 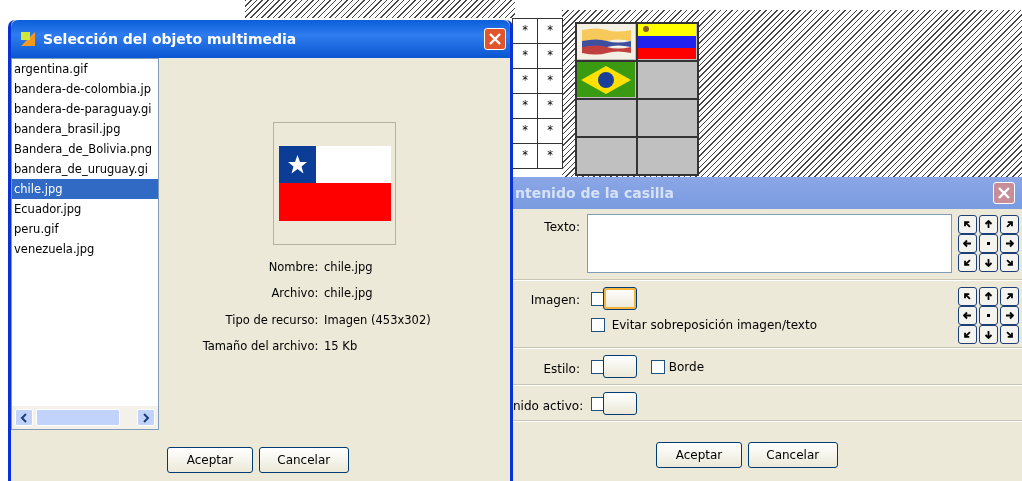 I want to click on scroll-right-button, so click(x=146, y=418).